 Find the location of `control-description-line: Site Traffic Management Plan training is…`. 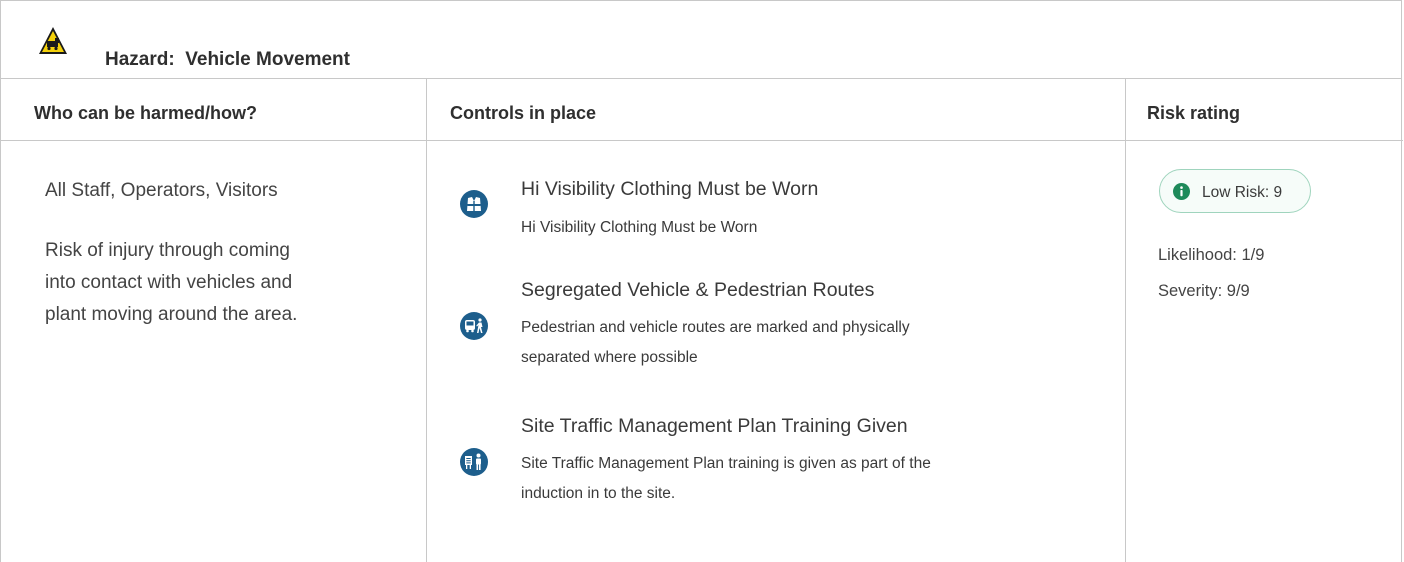

control-description-line: Site Traffic Management Plan training is… is located at coordinates (726, 463).